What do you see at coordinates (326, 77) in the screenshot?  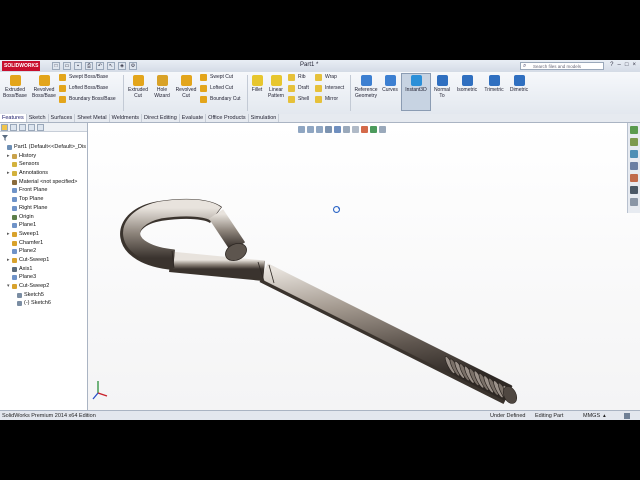 I see `wrap-button: Wrap` at bounding box center [326, 77].